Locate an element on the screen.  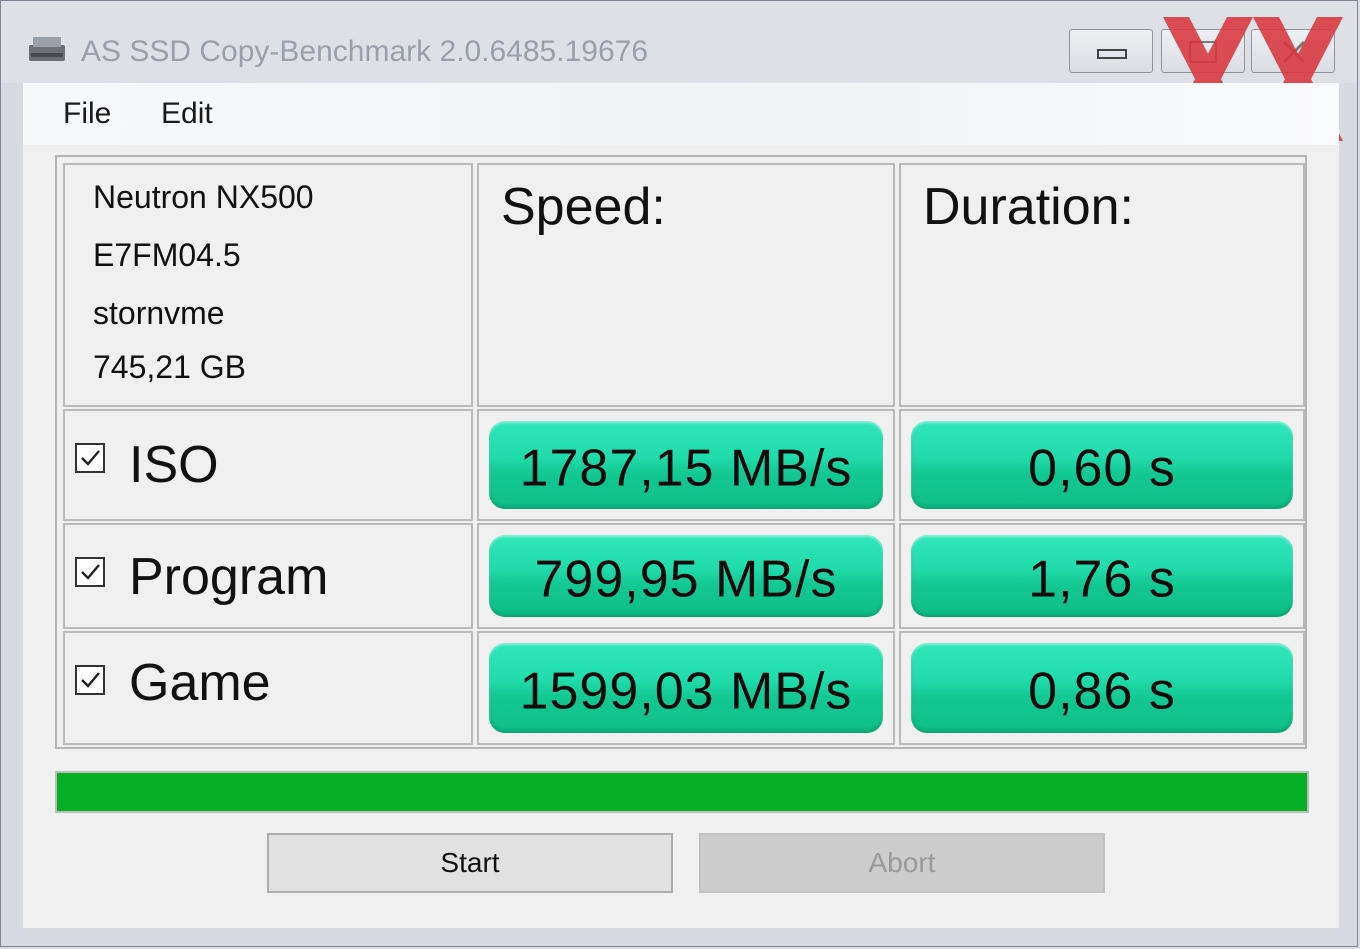
iso-checkbox is located at coordinates (90, 458).